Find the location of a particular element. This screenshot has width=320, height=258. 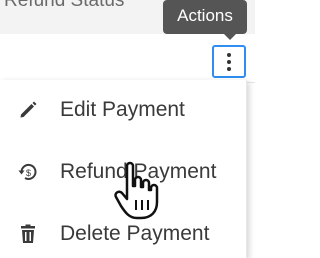

kebab-vertical-icon is located at coordinates (229, 54).